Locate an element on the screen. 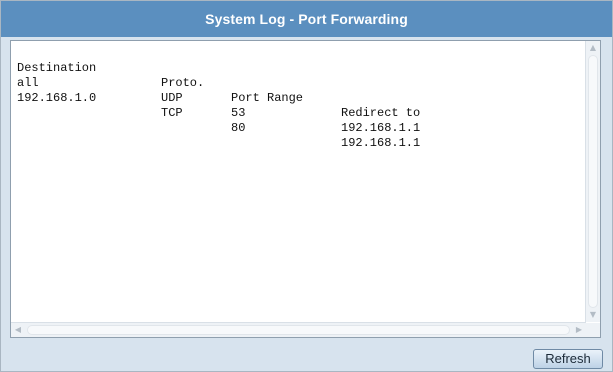  title-bar: System Log - Port Forwarding is located at coordinates (306, 19).